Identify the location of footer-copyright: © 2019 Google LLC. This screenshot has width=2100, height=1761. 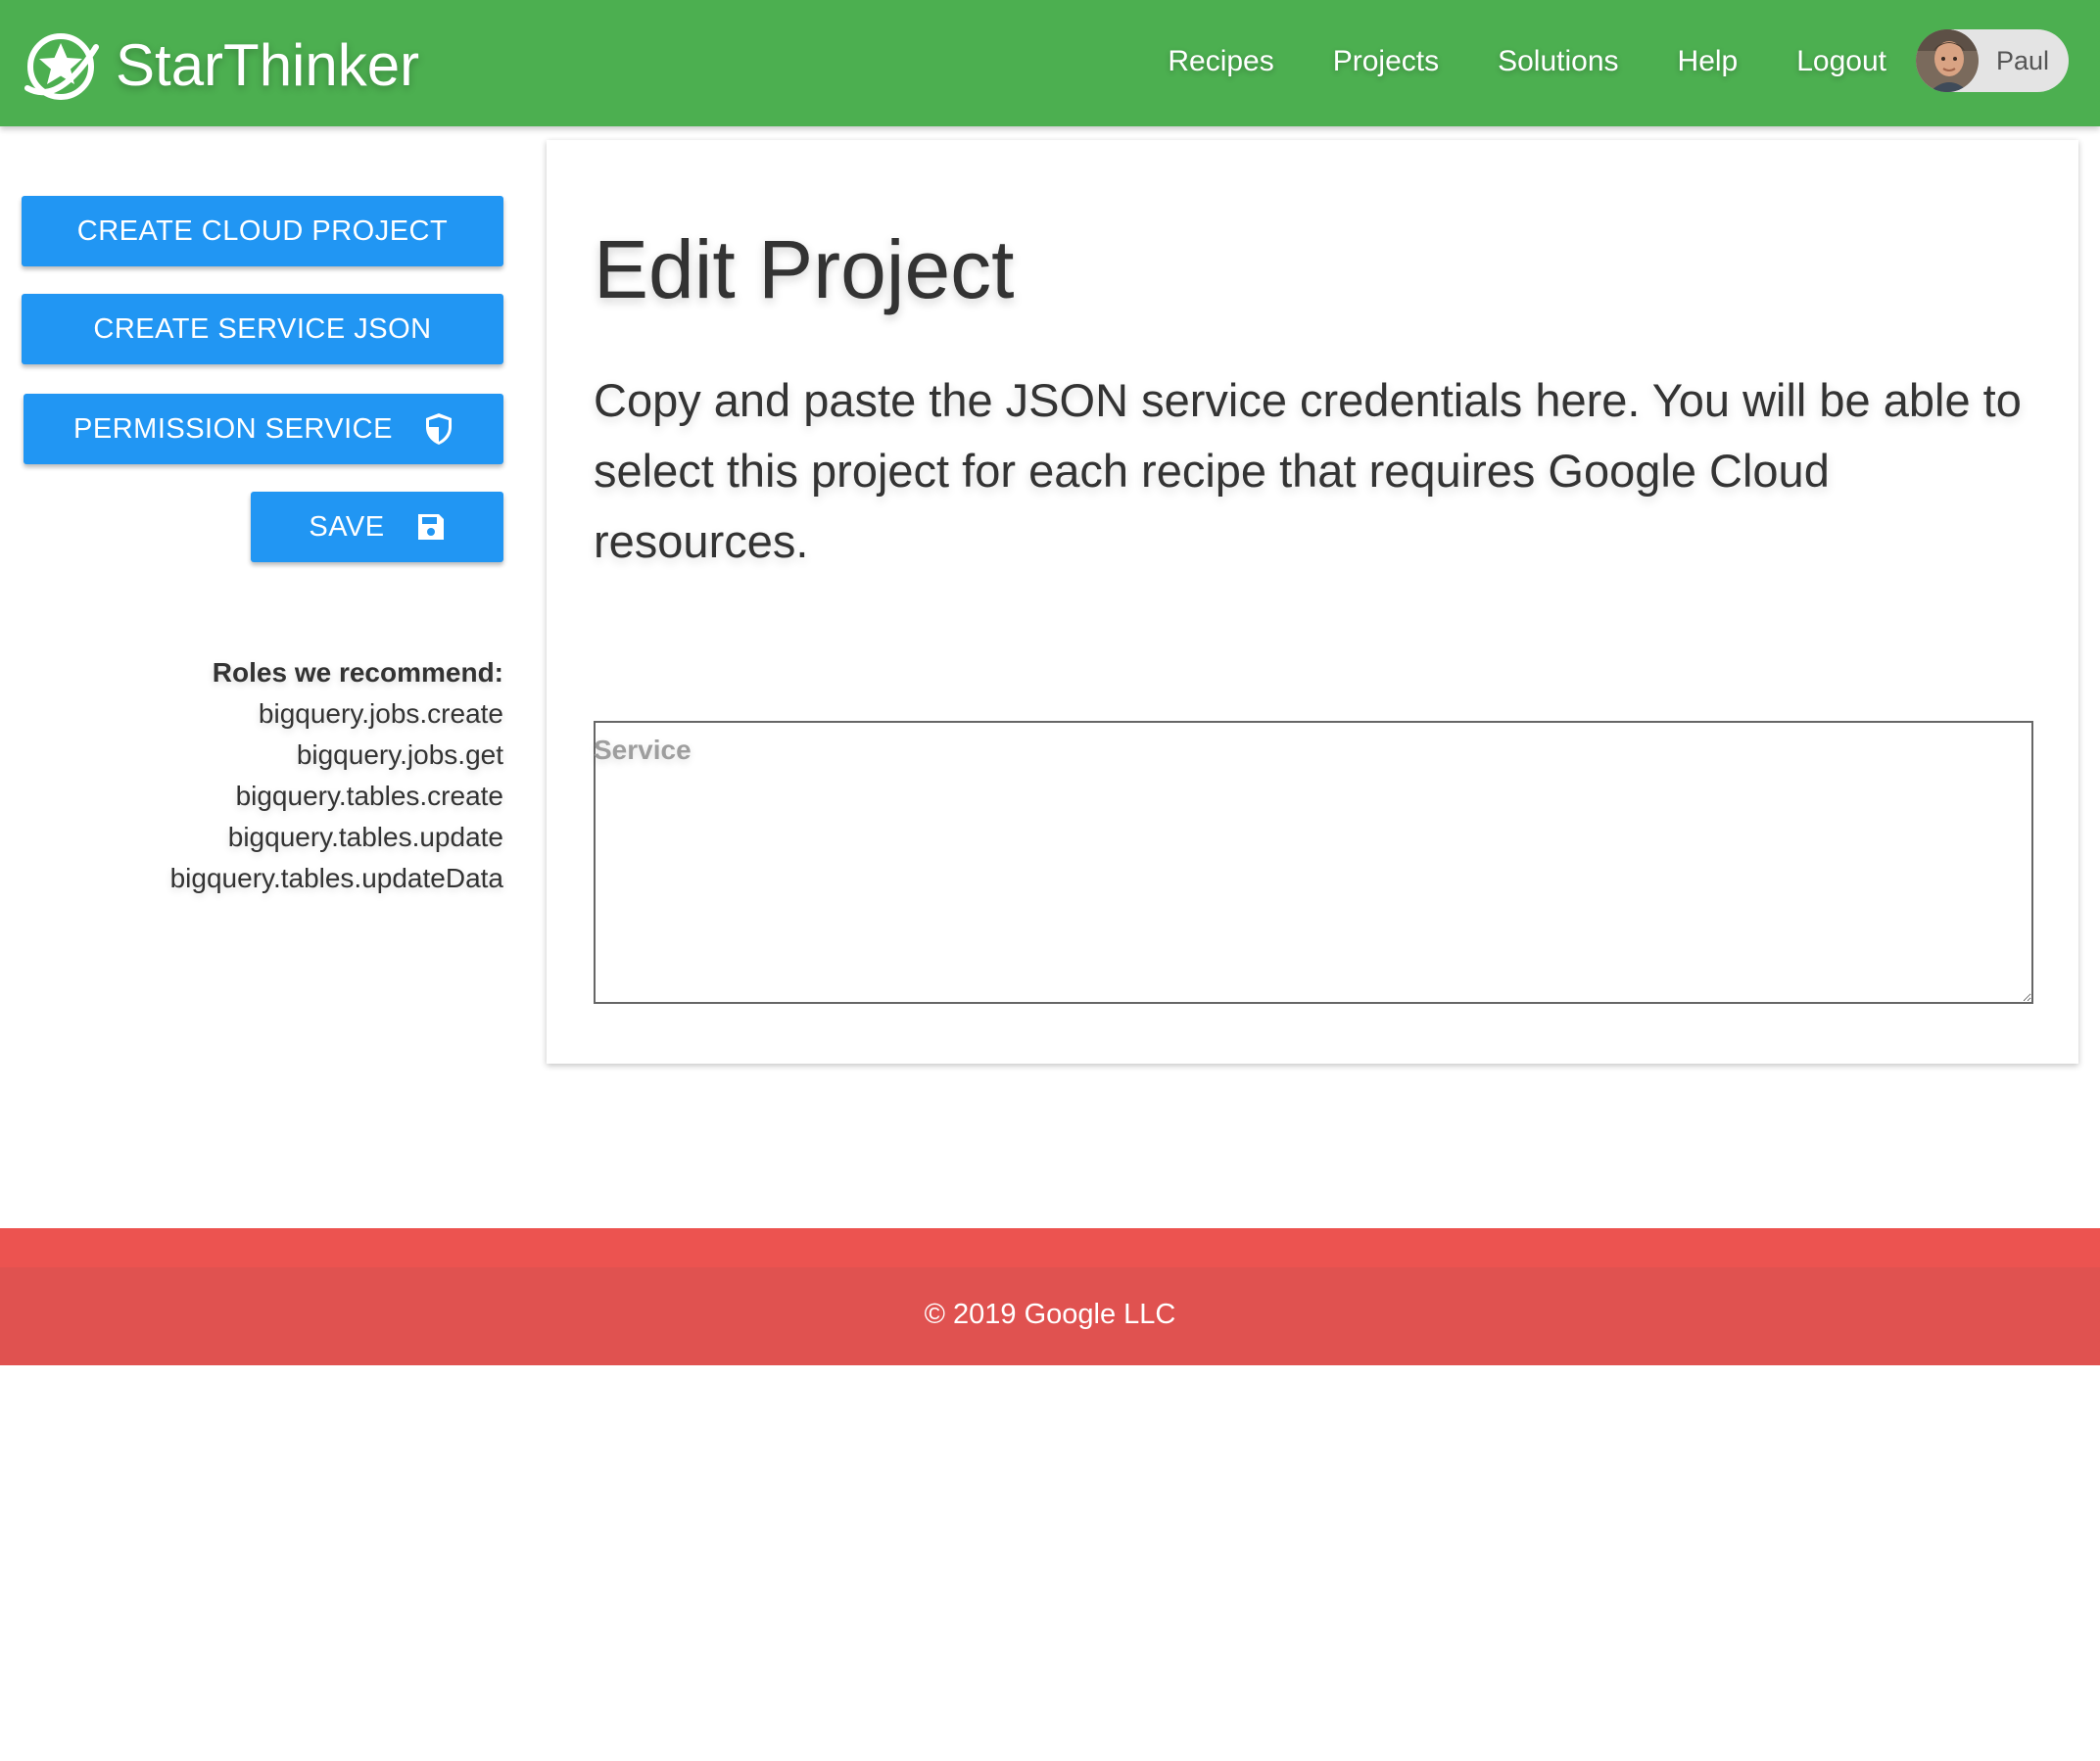
(1050, 1314).